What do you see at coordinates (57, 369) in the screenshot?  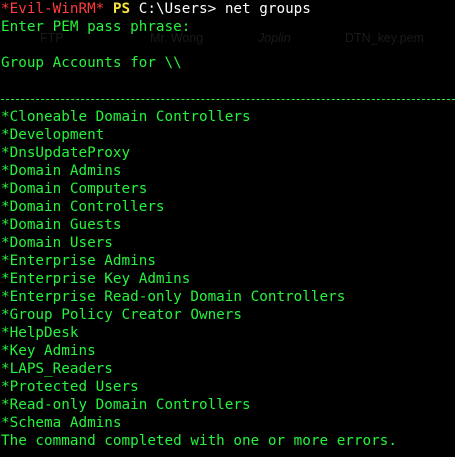 I see `group-entry: *LAPS_Readers` at bounding box center [57, 369].